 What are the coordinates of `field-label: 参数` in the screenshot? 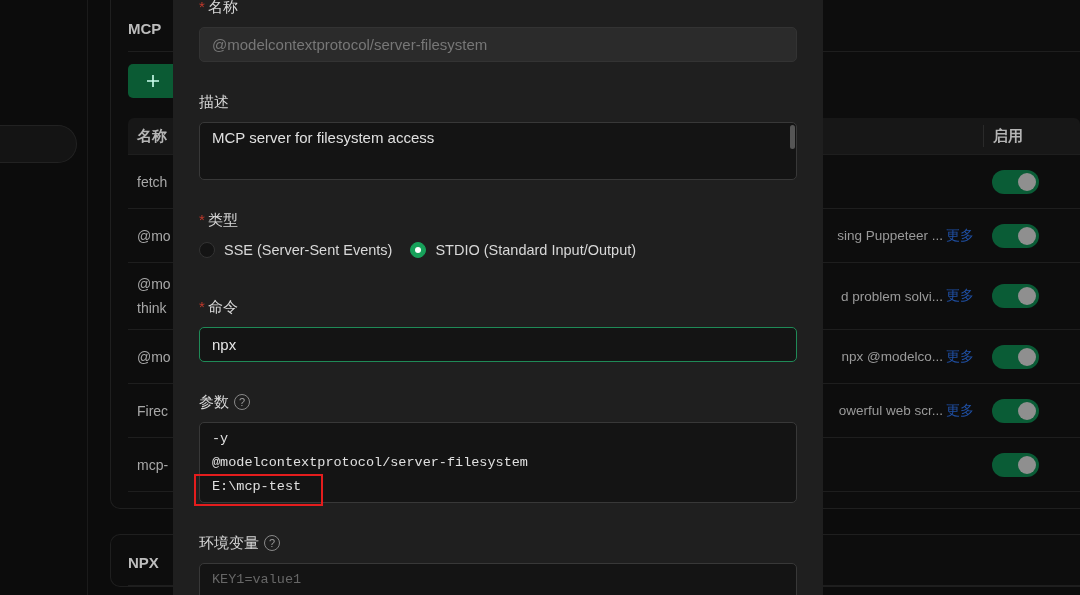 It's located at (214, 402).